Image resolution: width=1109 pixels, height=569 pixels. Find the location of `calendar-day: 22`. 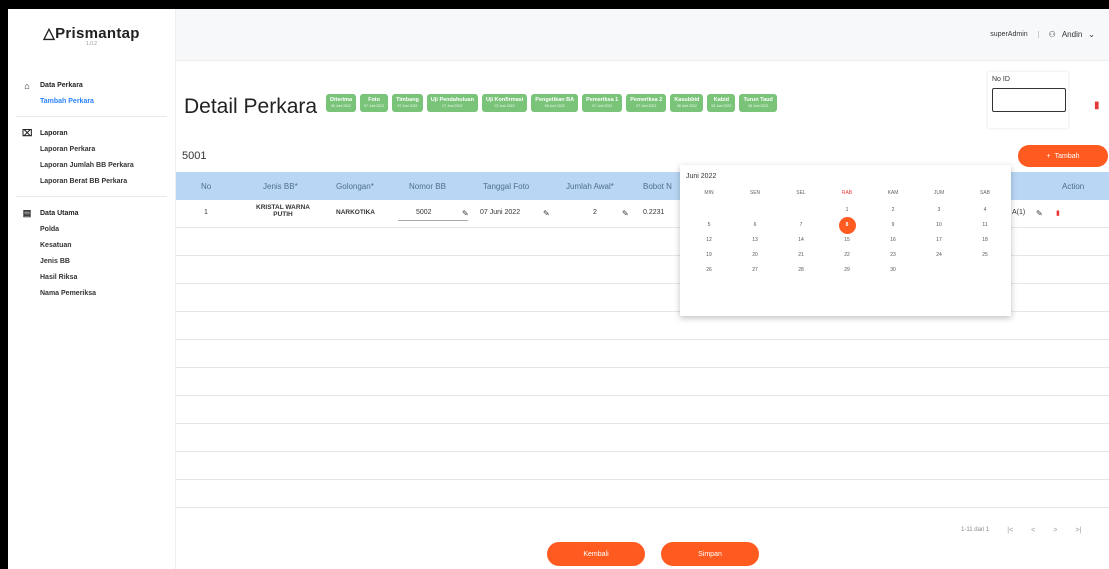

calendar-day: 22 is located at coordinates (847, 255).